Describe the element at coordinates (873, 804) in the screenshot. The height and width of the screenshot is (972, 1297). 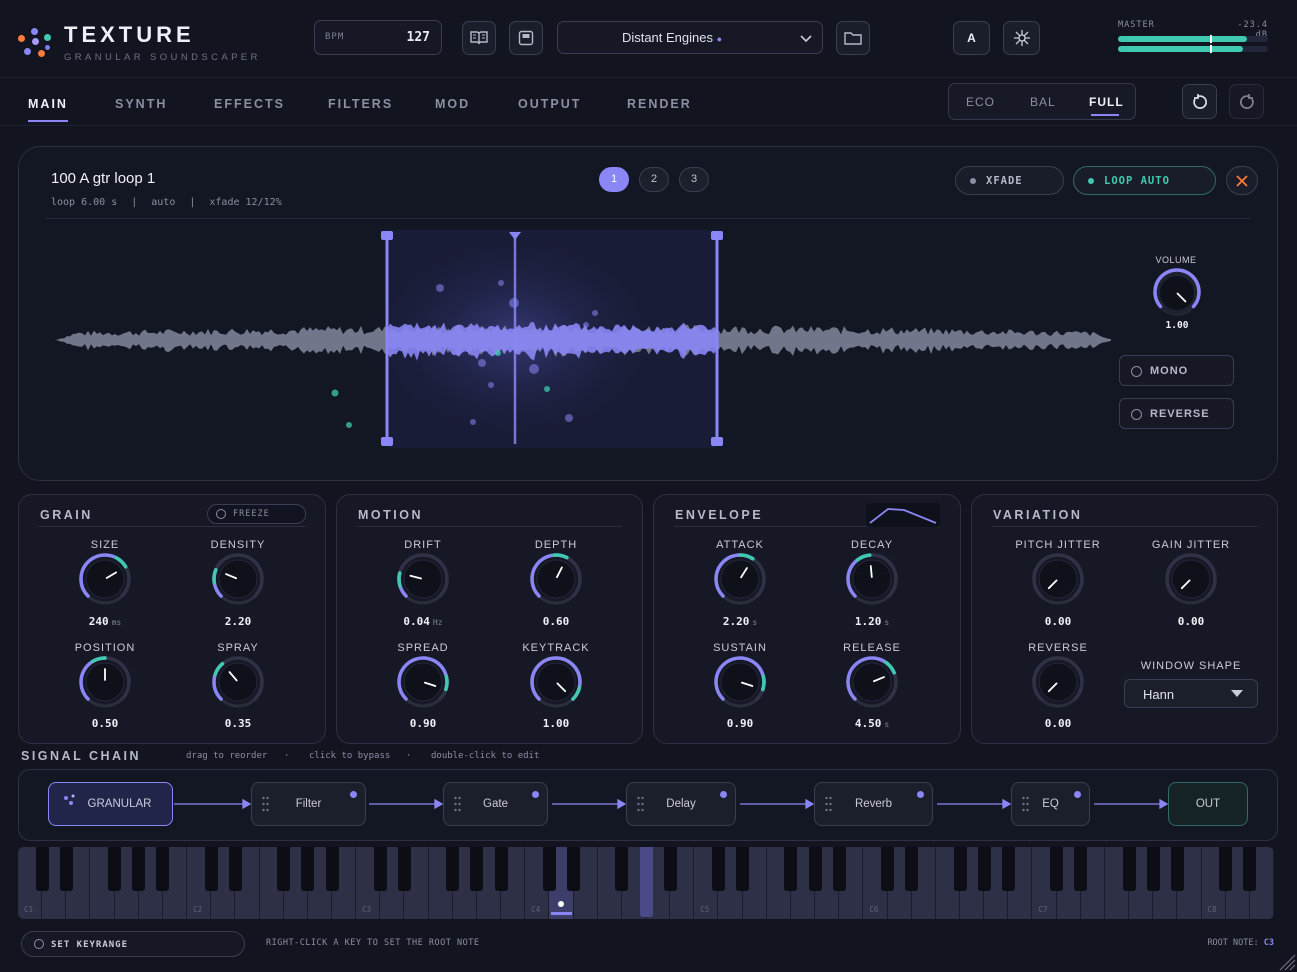
I see `chain-node-reverb: Reverb` at that location.